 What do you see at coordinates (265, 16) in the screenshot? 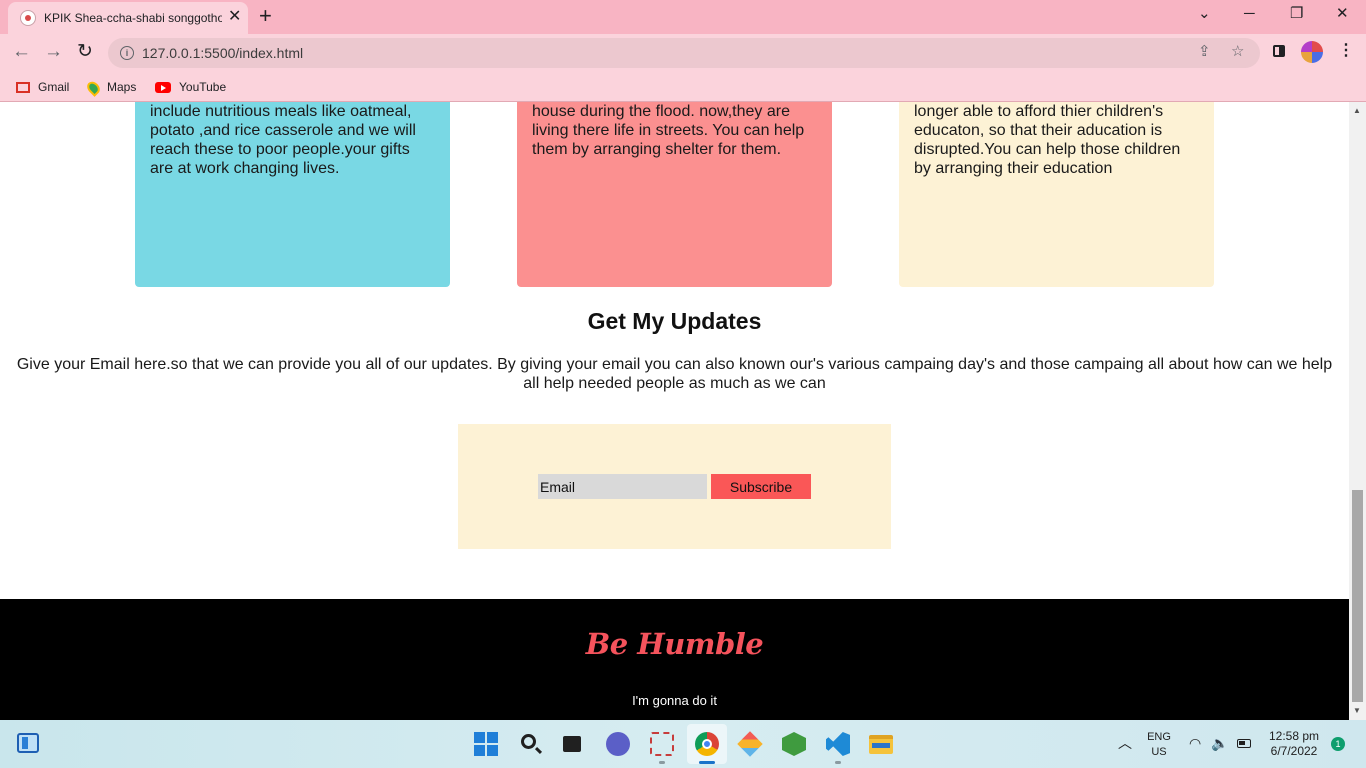
I see `new-tab-button: +` at bounding box center [265, 16].